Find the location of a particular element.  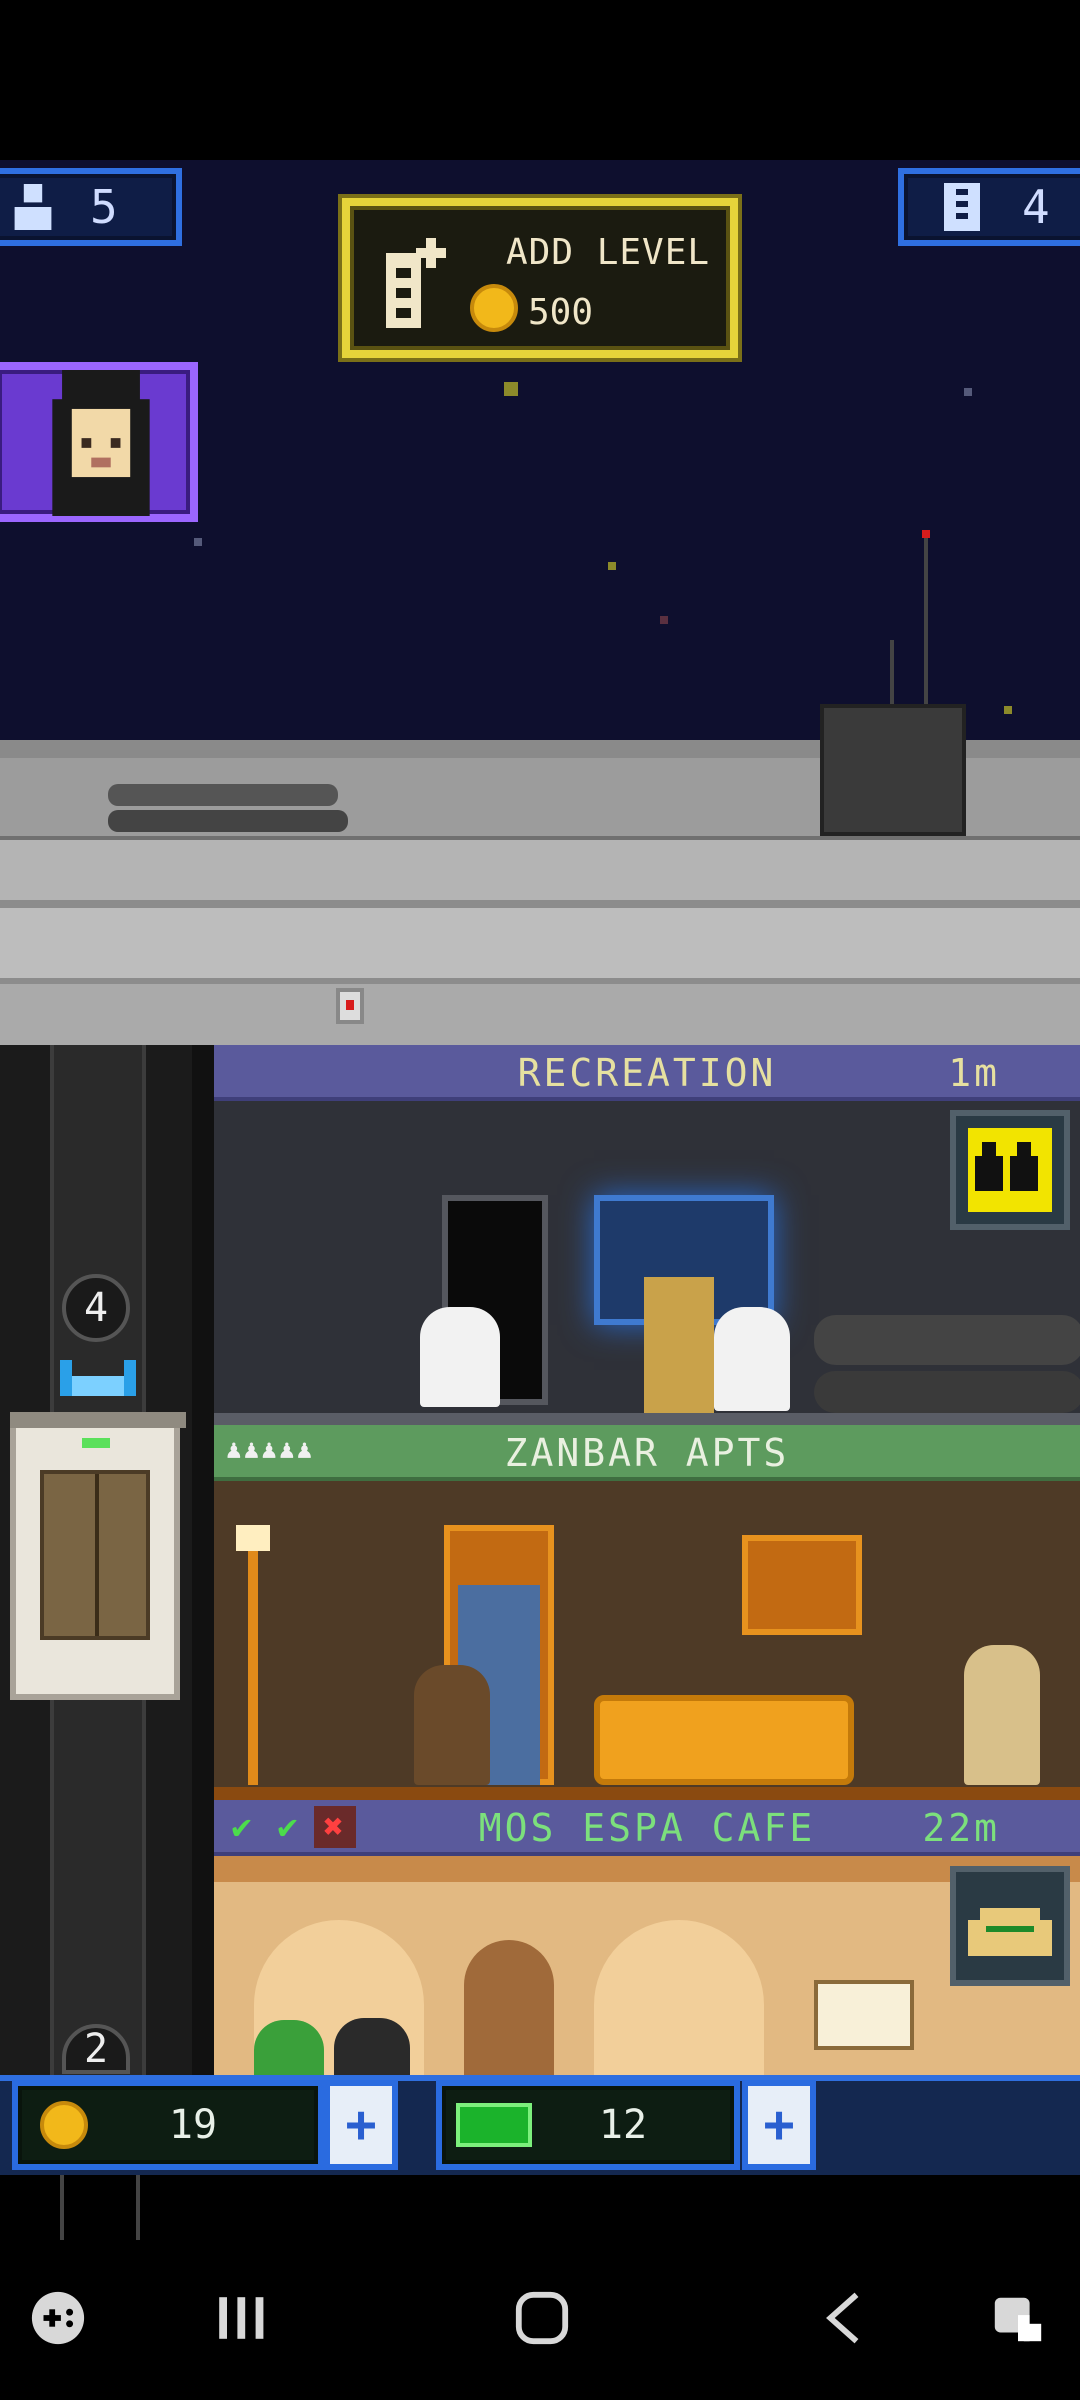

coins-value: 19 is located at coordinates (193, 2125).